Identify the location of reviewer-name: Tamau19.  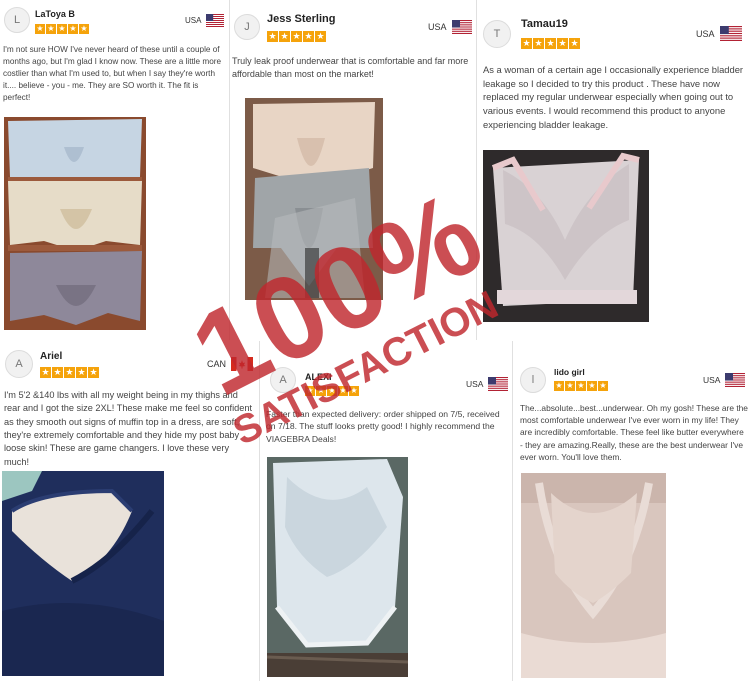
(544, 24).